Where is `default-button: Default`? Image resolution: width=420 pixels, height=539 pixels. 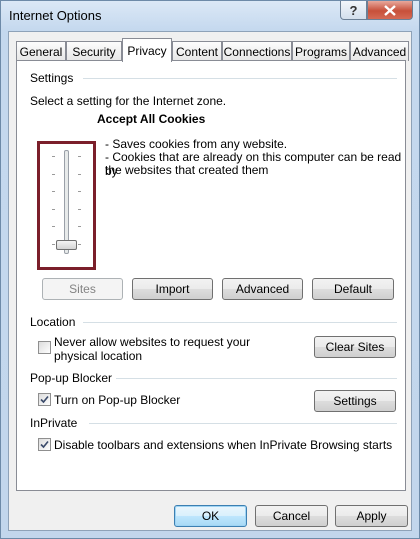 default-button: Default is located at coordinates (353, 289).